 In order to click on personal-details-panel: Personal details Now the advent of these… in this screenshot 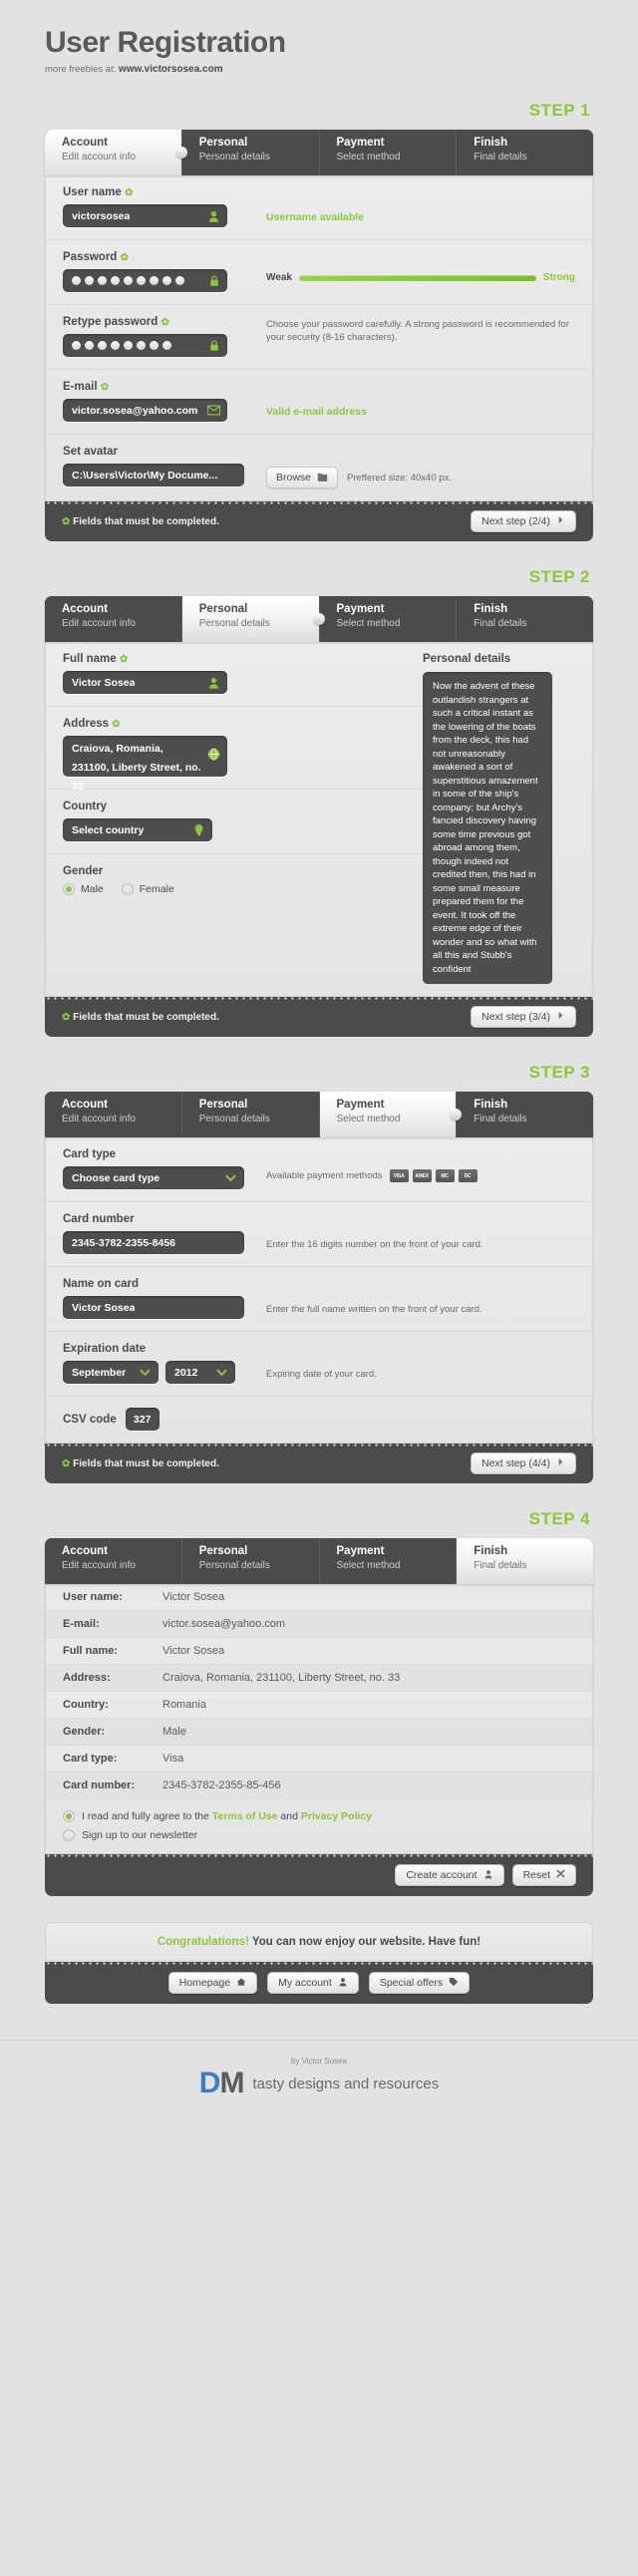, I will do `click(507, 819)`.